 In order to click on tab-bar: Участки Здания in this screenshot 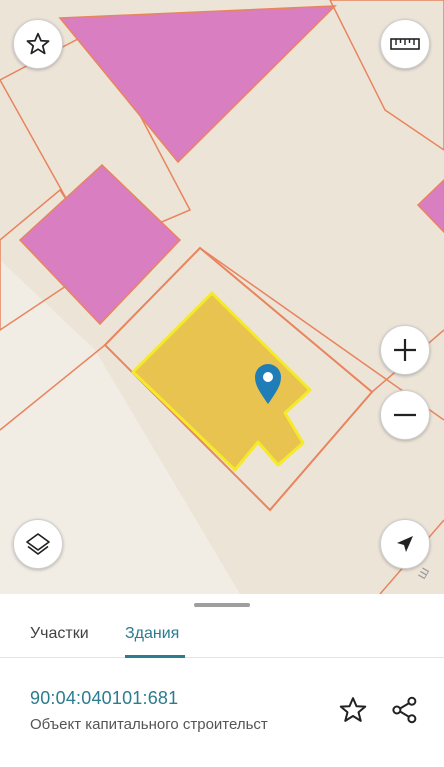, I will do `click(222, 634)`.